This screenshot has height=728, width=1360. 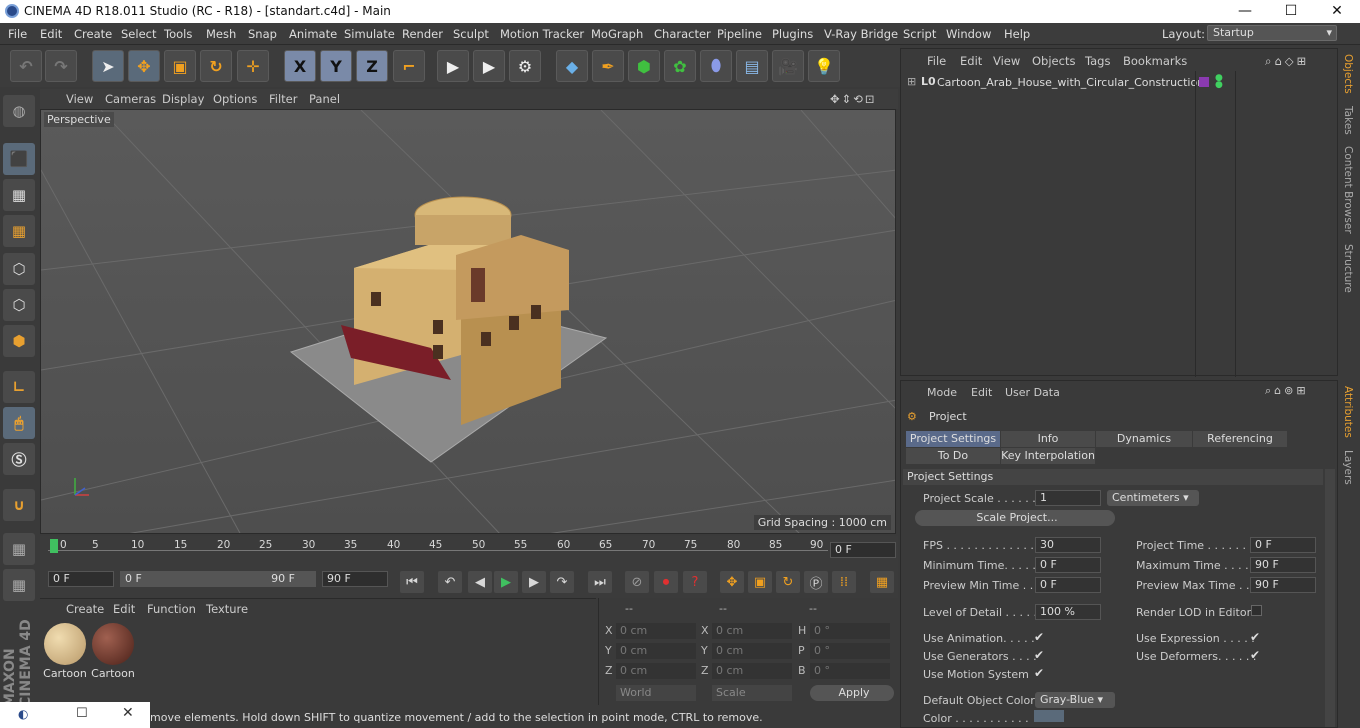 What do you see at coordinates (138, 34) in the screenshot?
I see `menu-select: Select` at bounding box center [138, 34].